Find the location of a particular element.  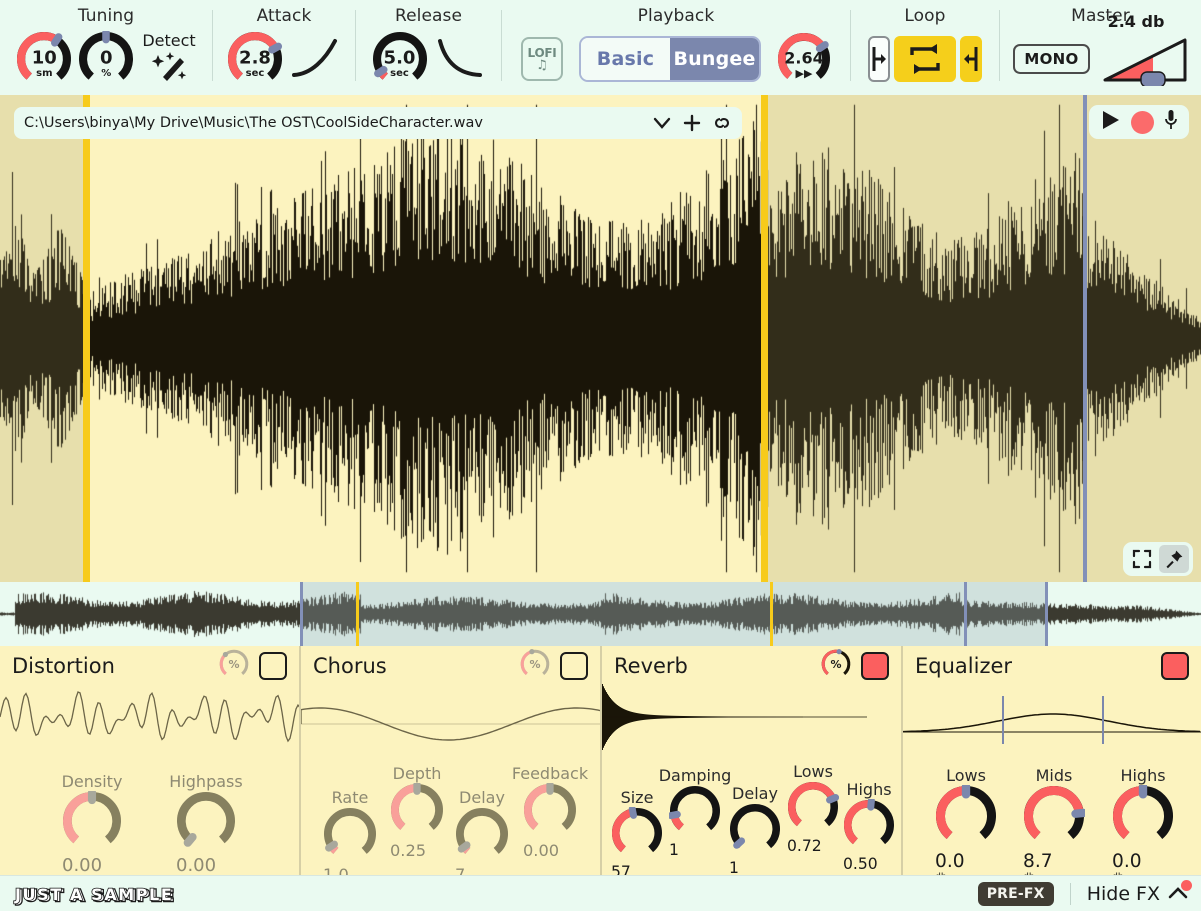

minimap-marker-loop-start is located at coordinates (358, 614).